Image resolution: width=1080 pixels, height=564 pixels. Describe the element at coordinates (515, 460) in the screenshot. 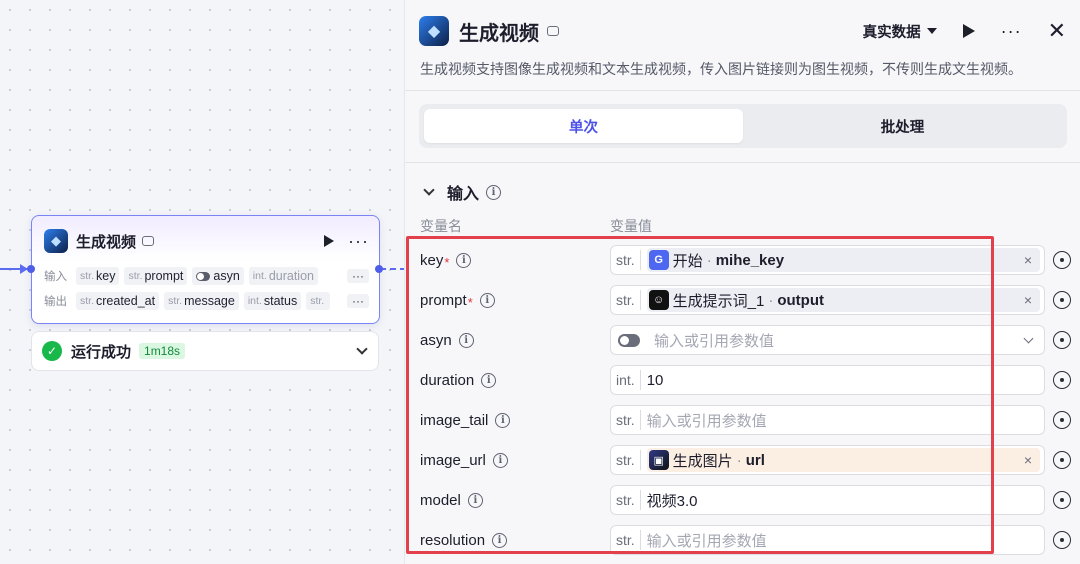

I see `param-name: image_url i` at that location.